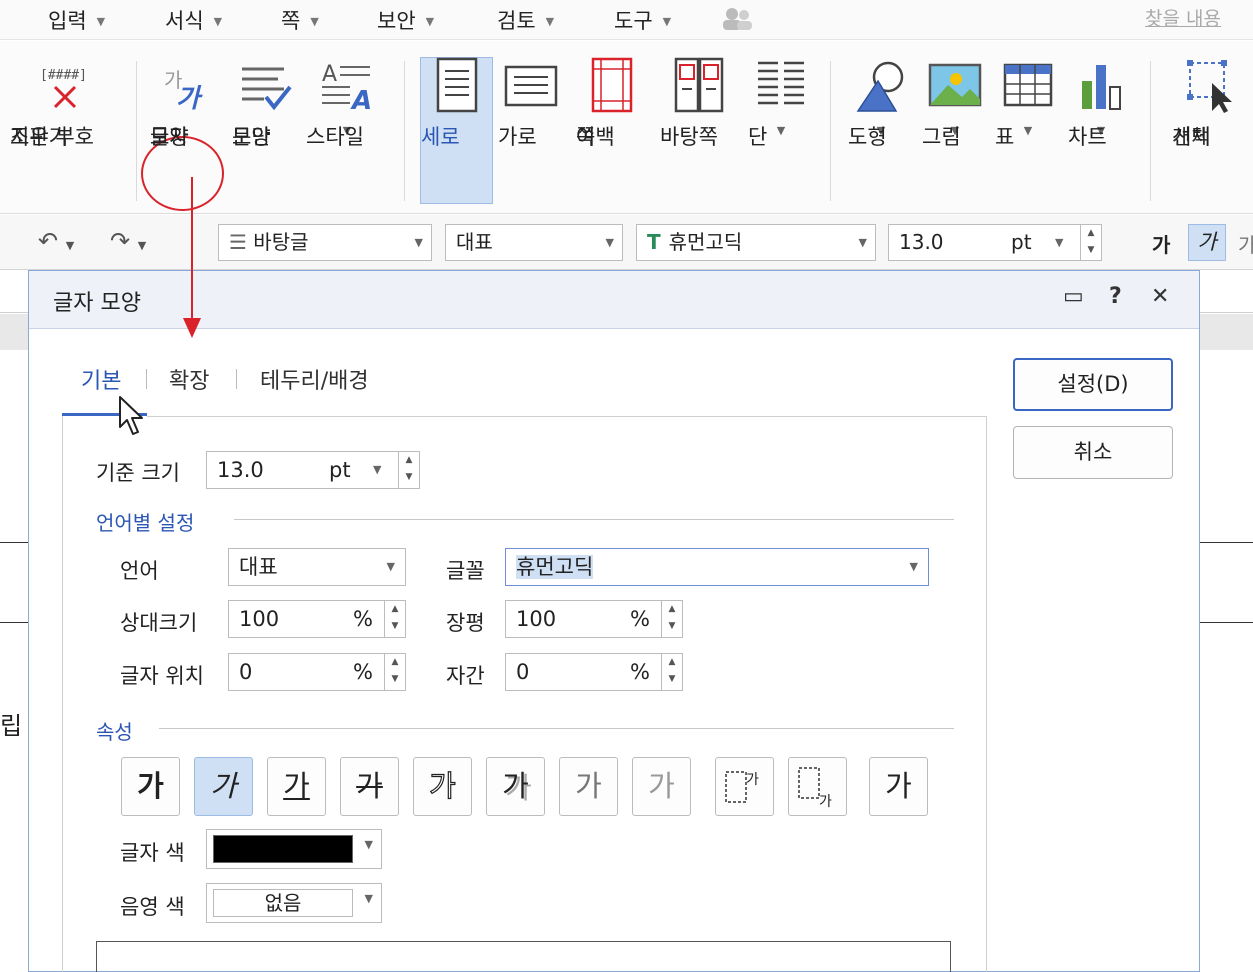 This screenshot has height=972, width=1253. Describe the element at coordinates (744, 786) in the screenshot. I see `superscript-attr-button: 가` at that location.